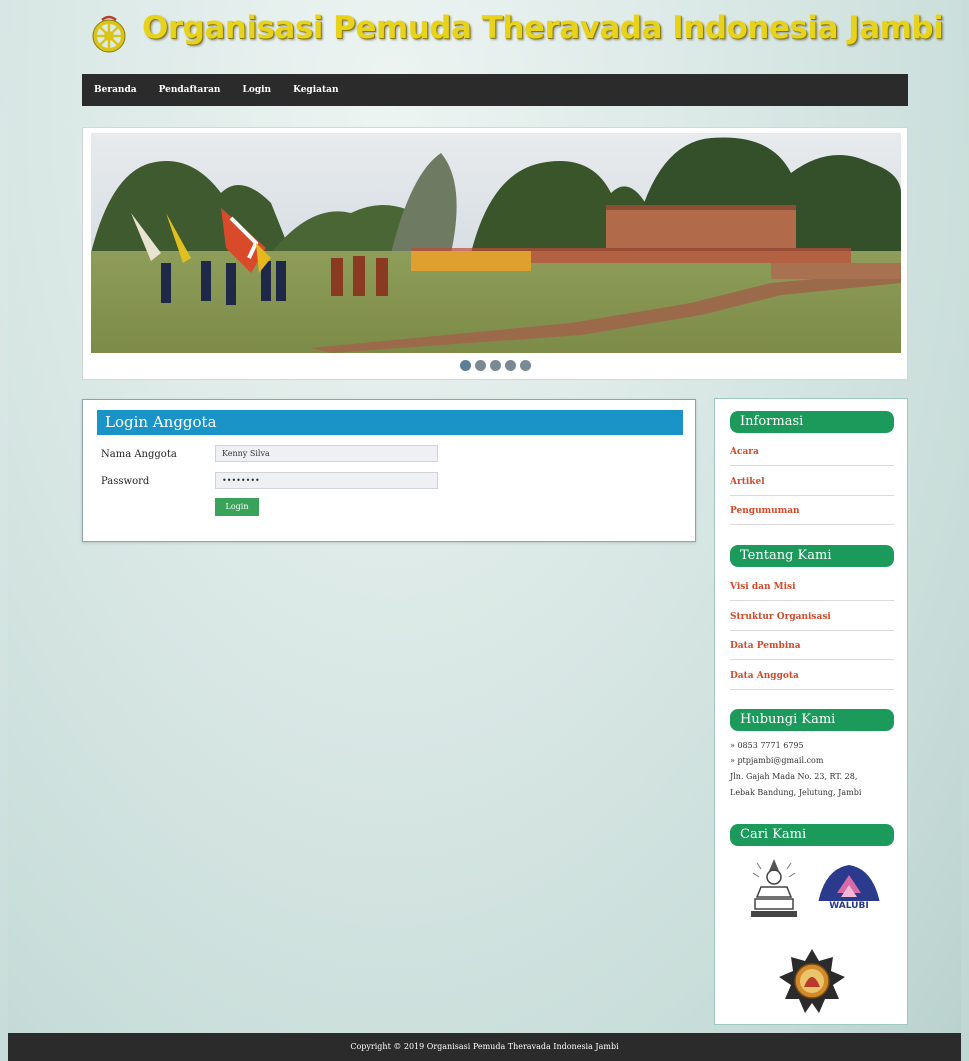  I want to click on sidebar-link-pengumuman: Pengumuman, so click(812, 515).